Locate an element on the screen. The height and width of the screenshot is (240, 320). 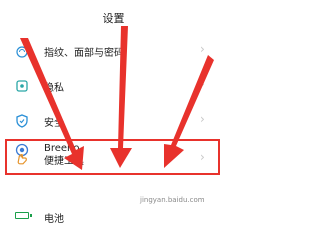
annotation-arrow-right is located at coordinates (189, 111).